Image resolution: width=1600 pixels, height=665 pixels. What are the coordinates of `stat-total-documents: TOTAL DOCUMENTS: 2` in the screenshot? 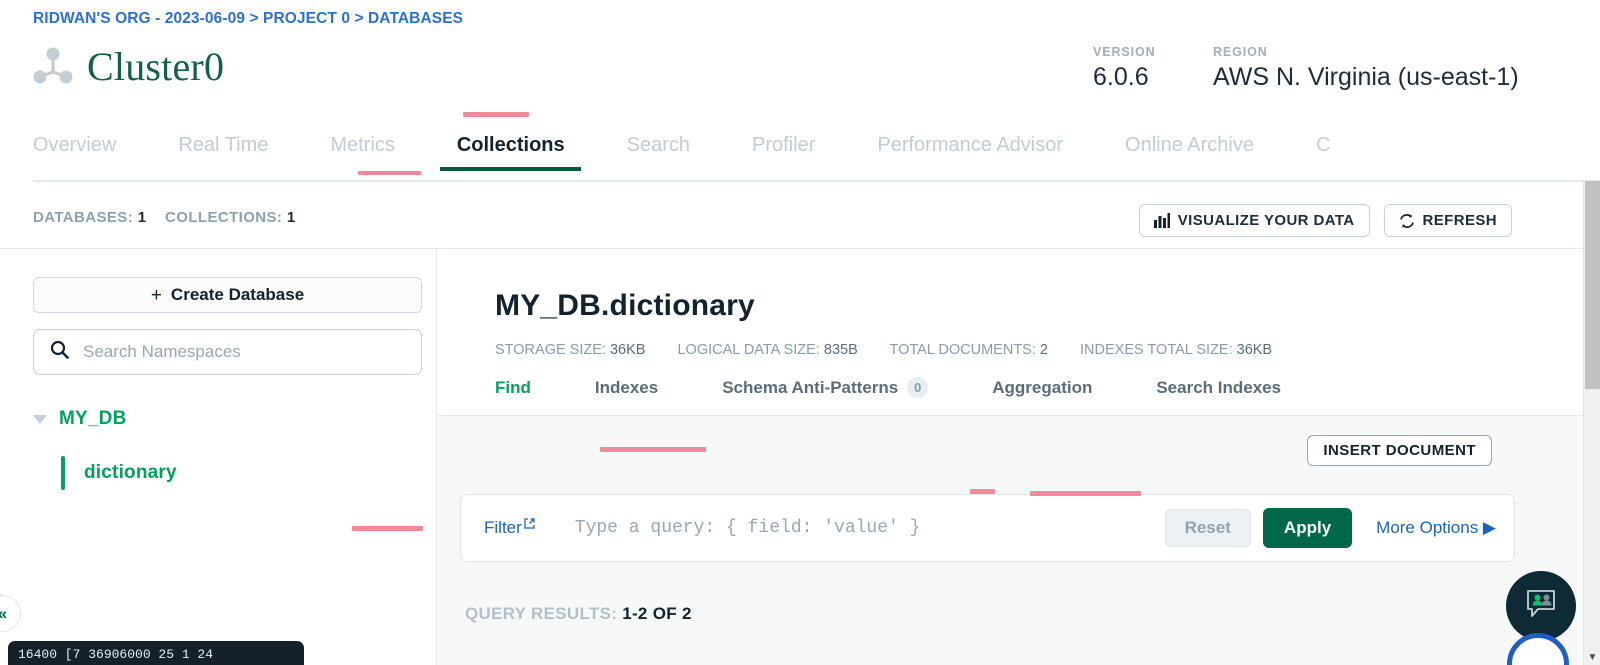 It's located at (969, 350).